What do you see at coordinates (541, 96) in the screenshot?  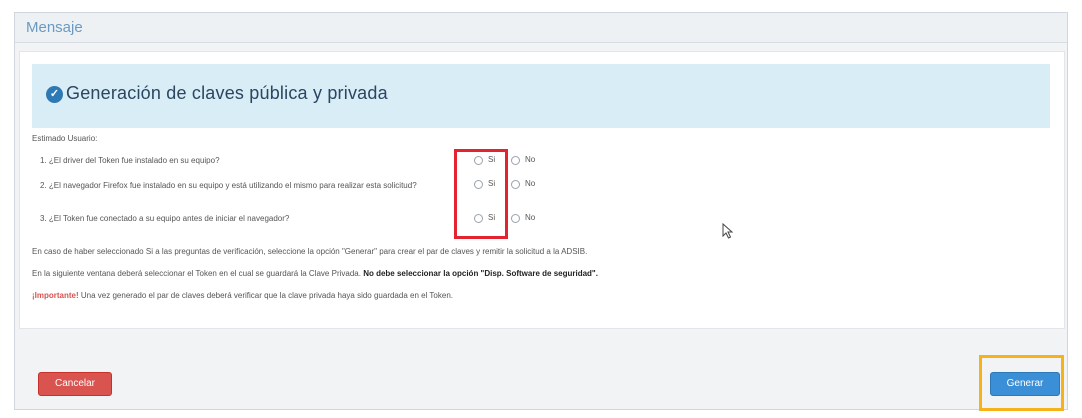 I see `banner: ✓ Generación de claves pública y privada` at bounding box center [541, 96].